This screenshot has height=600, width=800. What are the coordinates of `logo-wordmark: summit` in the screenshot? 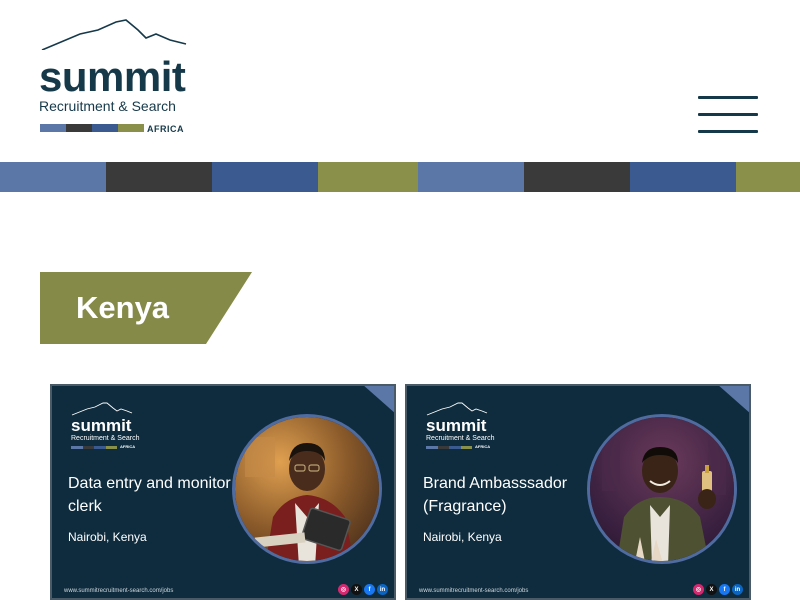 It's located at (112, 76).